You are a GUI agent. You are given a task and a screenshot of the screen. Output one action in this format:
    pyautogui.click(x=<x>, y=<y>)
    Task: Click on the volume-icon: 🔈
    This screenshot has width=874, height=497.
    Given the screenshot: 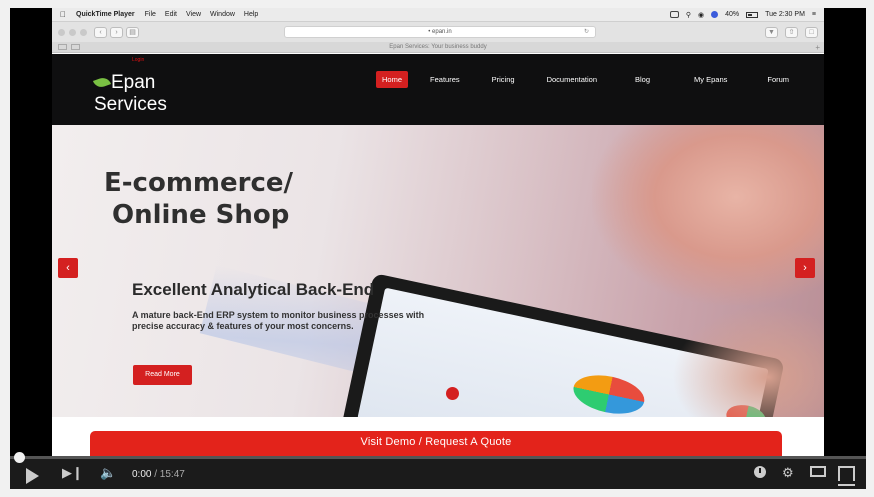 What is the action you would take?
    pyautogui.click(x=108, y=473)
    